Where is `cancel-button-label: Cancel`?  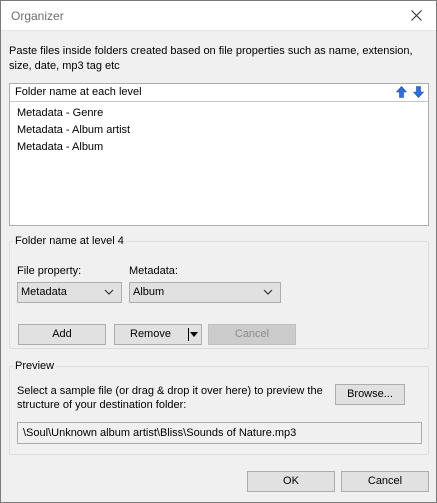 cancel-button-label: Cancel is located at coordinates (385, 481).